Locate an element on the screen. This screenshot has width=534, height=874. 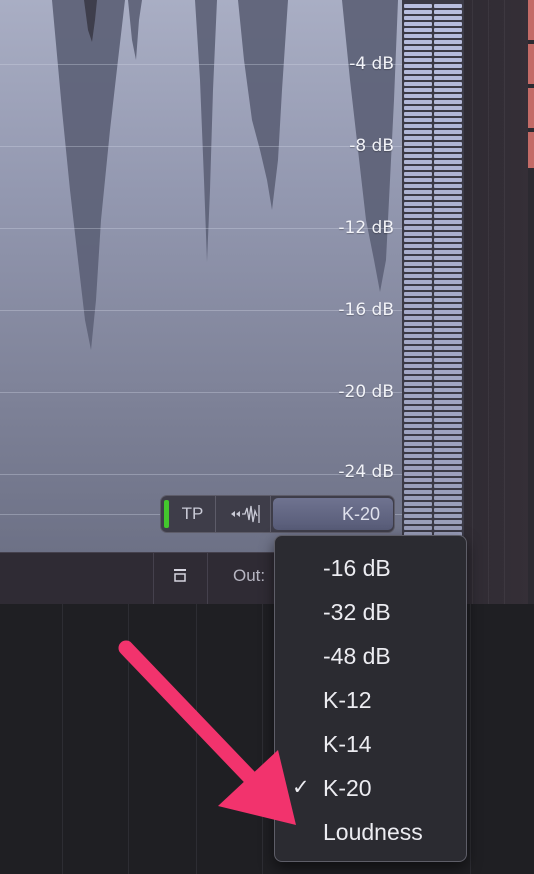
true-peak-button: TP is located at coordinates (193, 514).